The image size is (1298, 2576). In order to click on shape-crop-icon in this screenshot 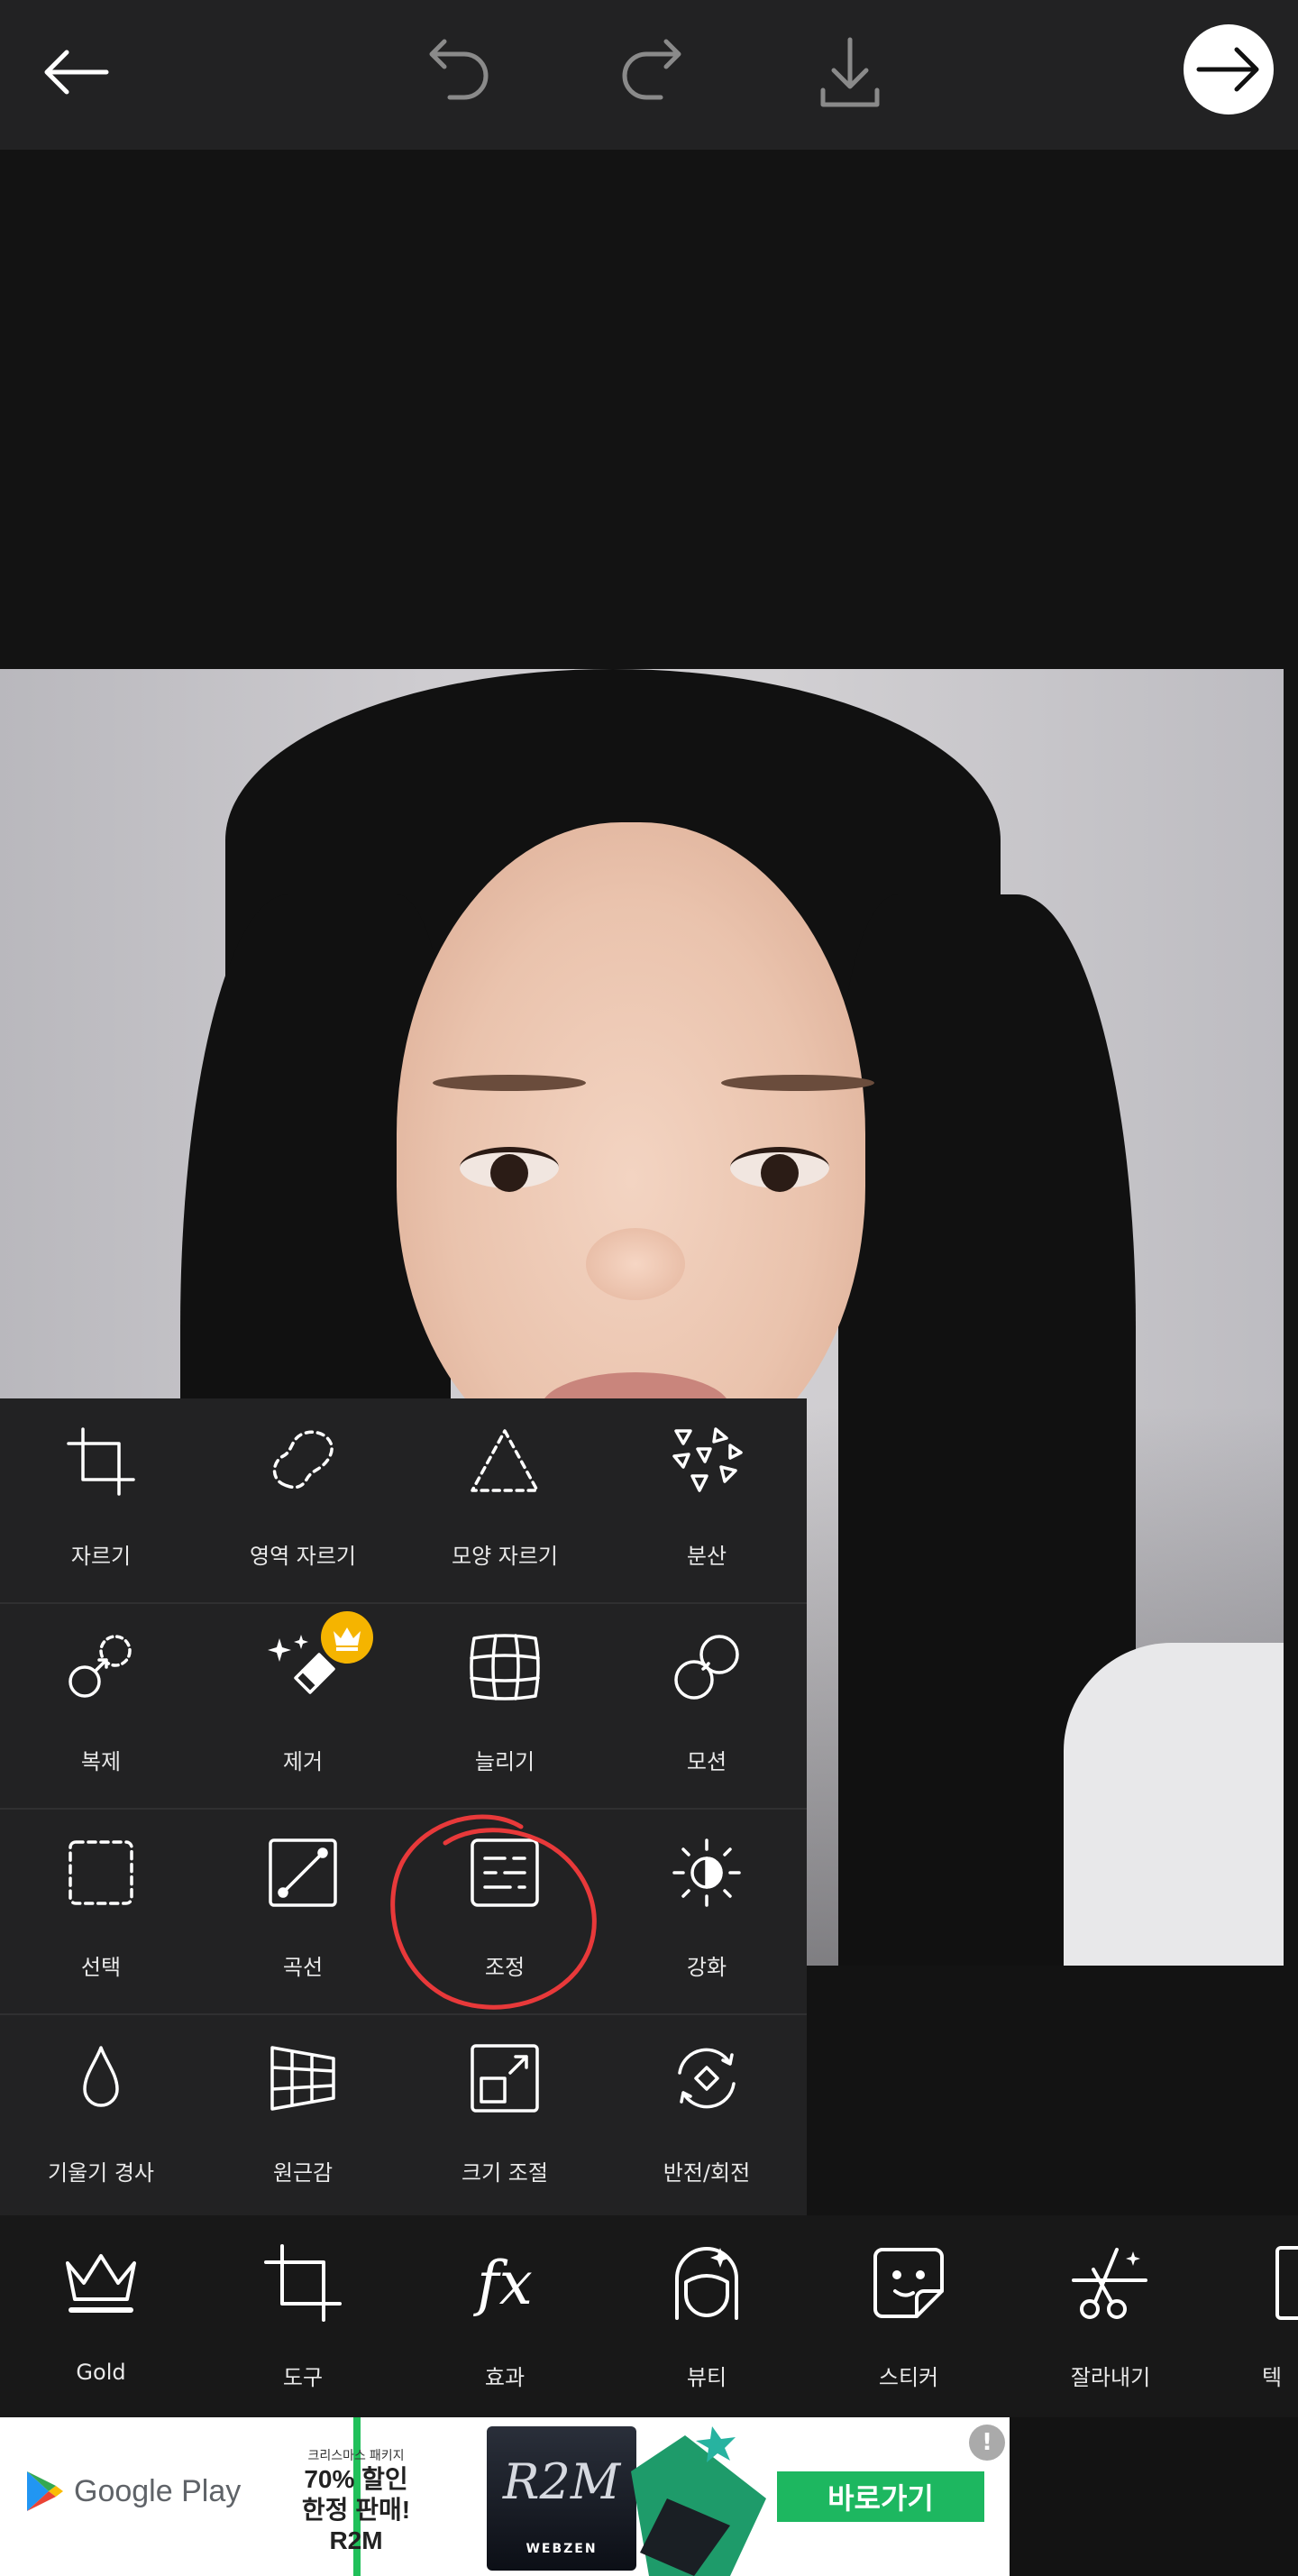, I will do `click(505, 1462)`.